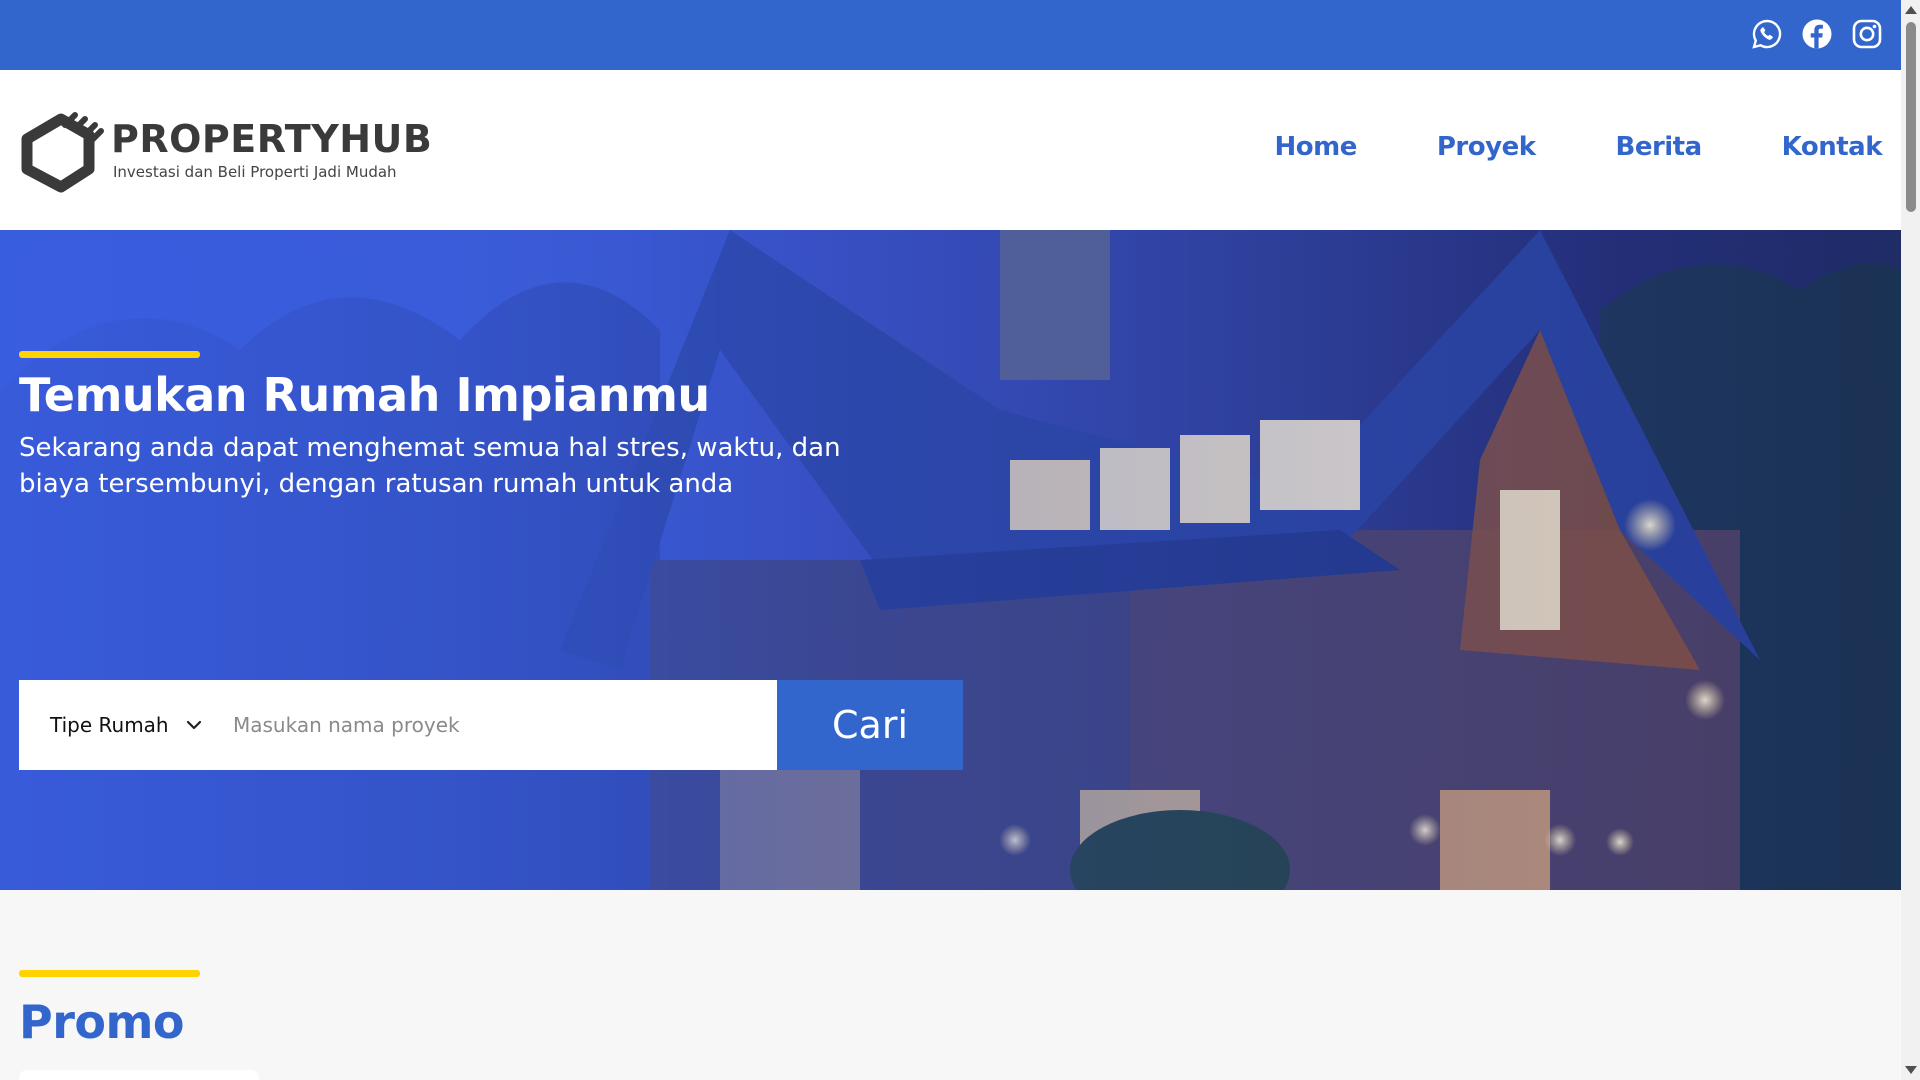 This screenshot has width=1920, height=1080. Describe the element at coordinates (1486, 147) in the screenshot. I see `nav-proyek: Proyek` at that location.